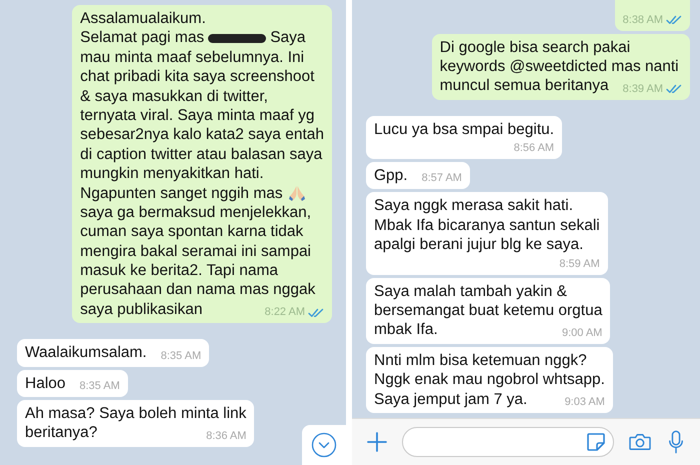 The image size is (700, 465). Describe the element at coordinates (479, 245) in the screenshot. I see `message-text: apalgi berani jujur blg ke saya.` at that location.